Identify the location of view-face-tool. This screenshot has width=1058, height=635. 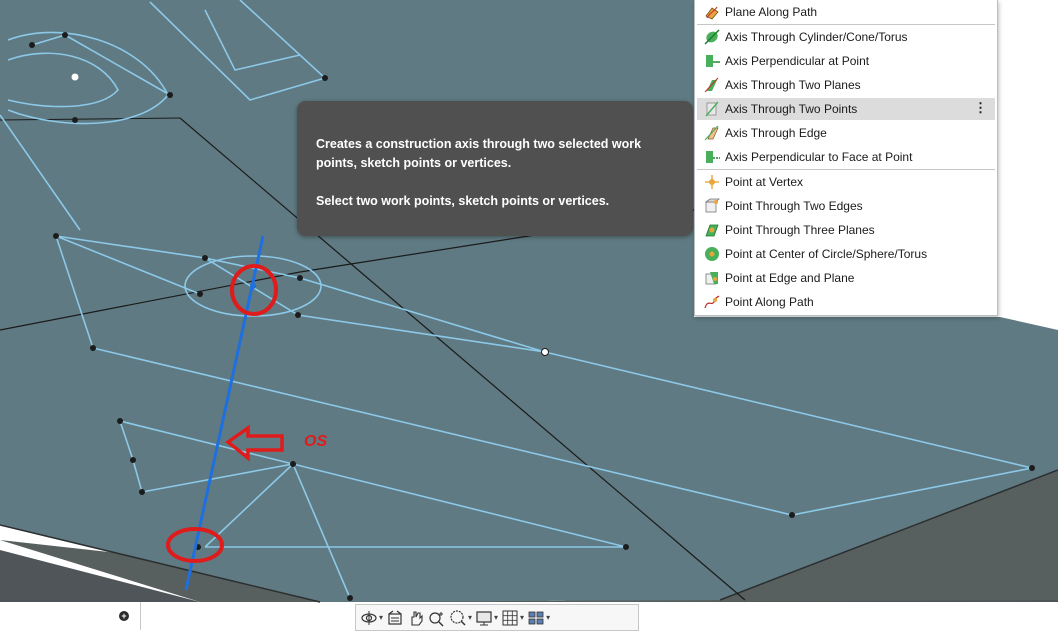
(395, 618).